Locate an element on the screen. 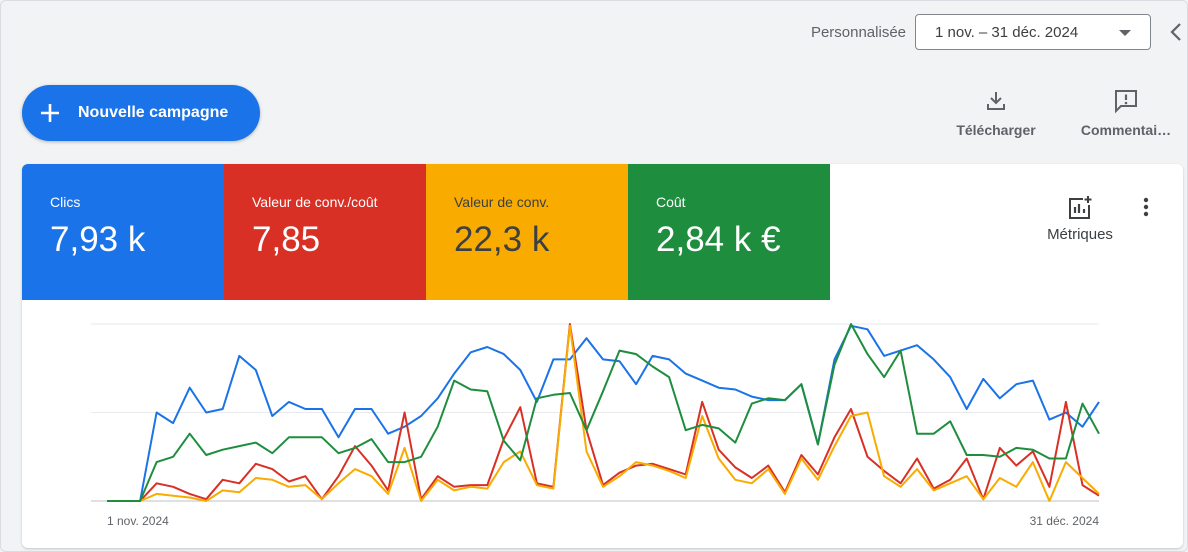  scorecard-label: Valeur de conv. is located at coordinates (502, 202).